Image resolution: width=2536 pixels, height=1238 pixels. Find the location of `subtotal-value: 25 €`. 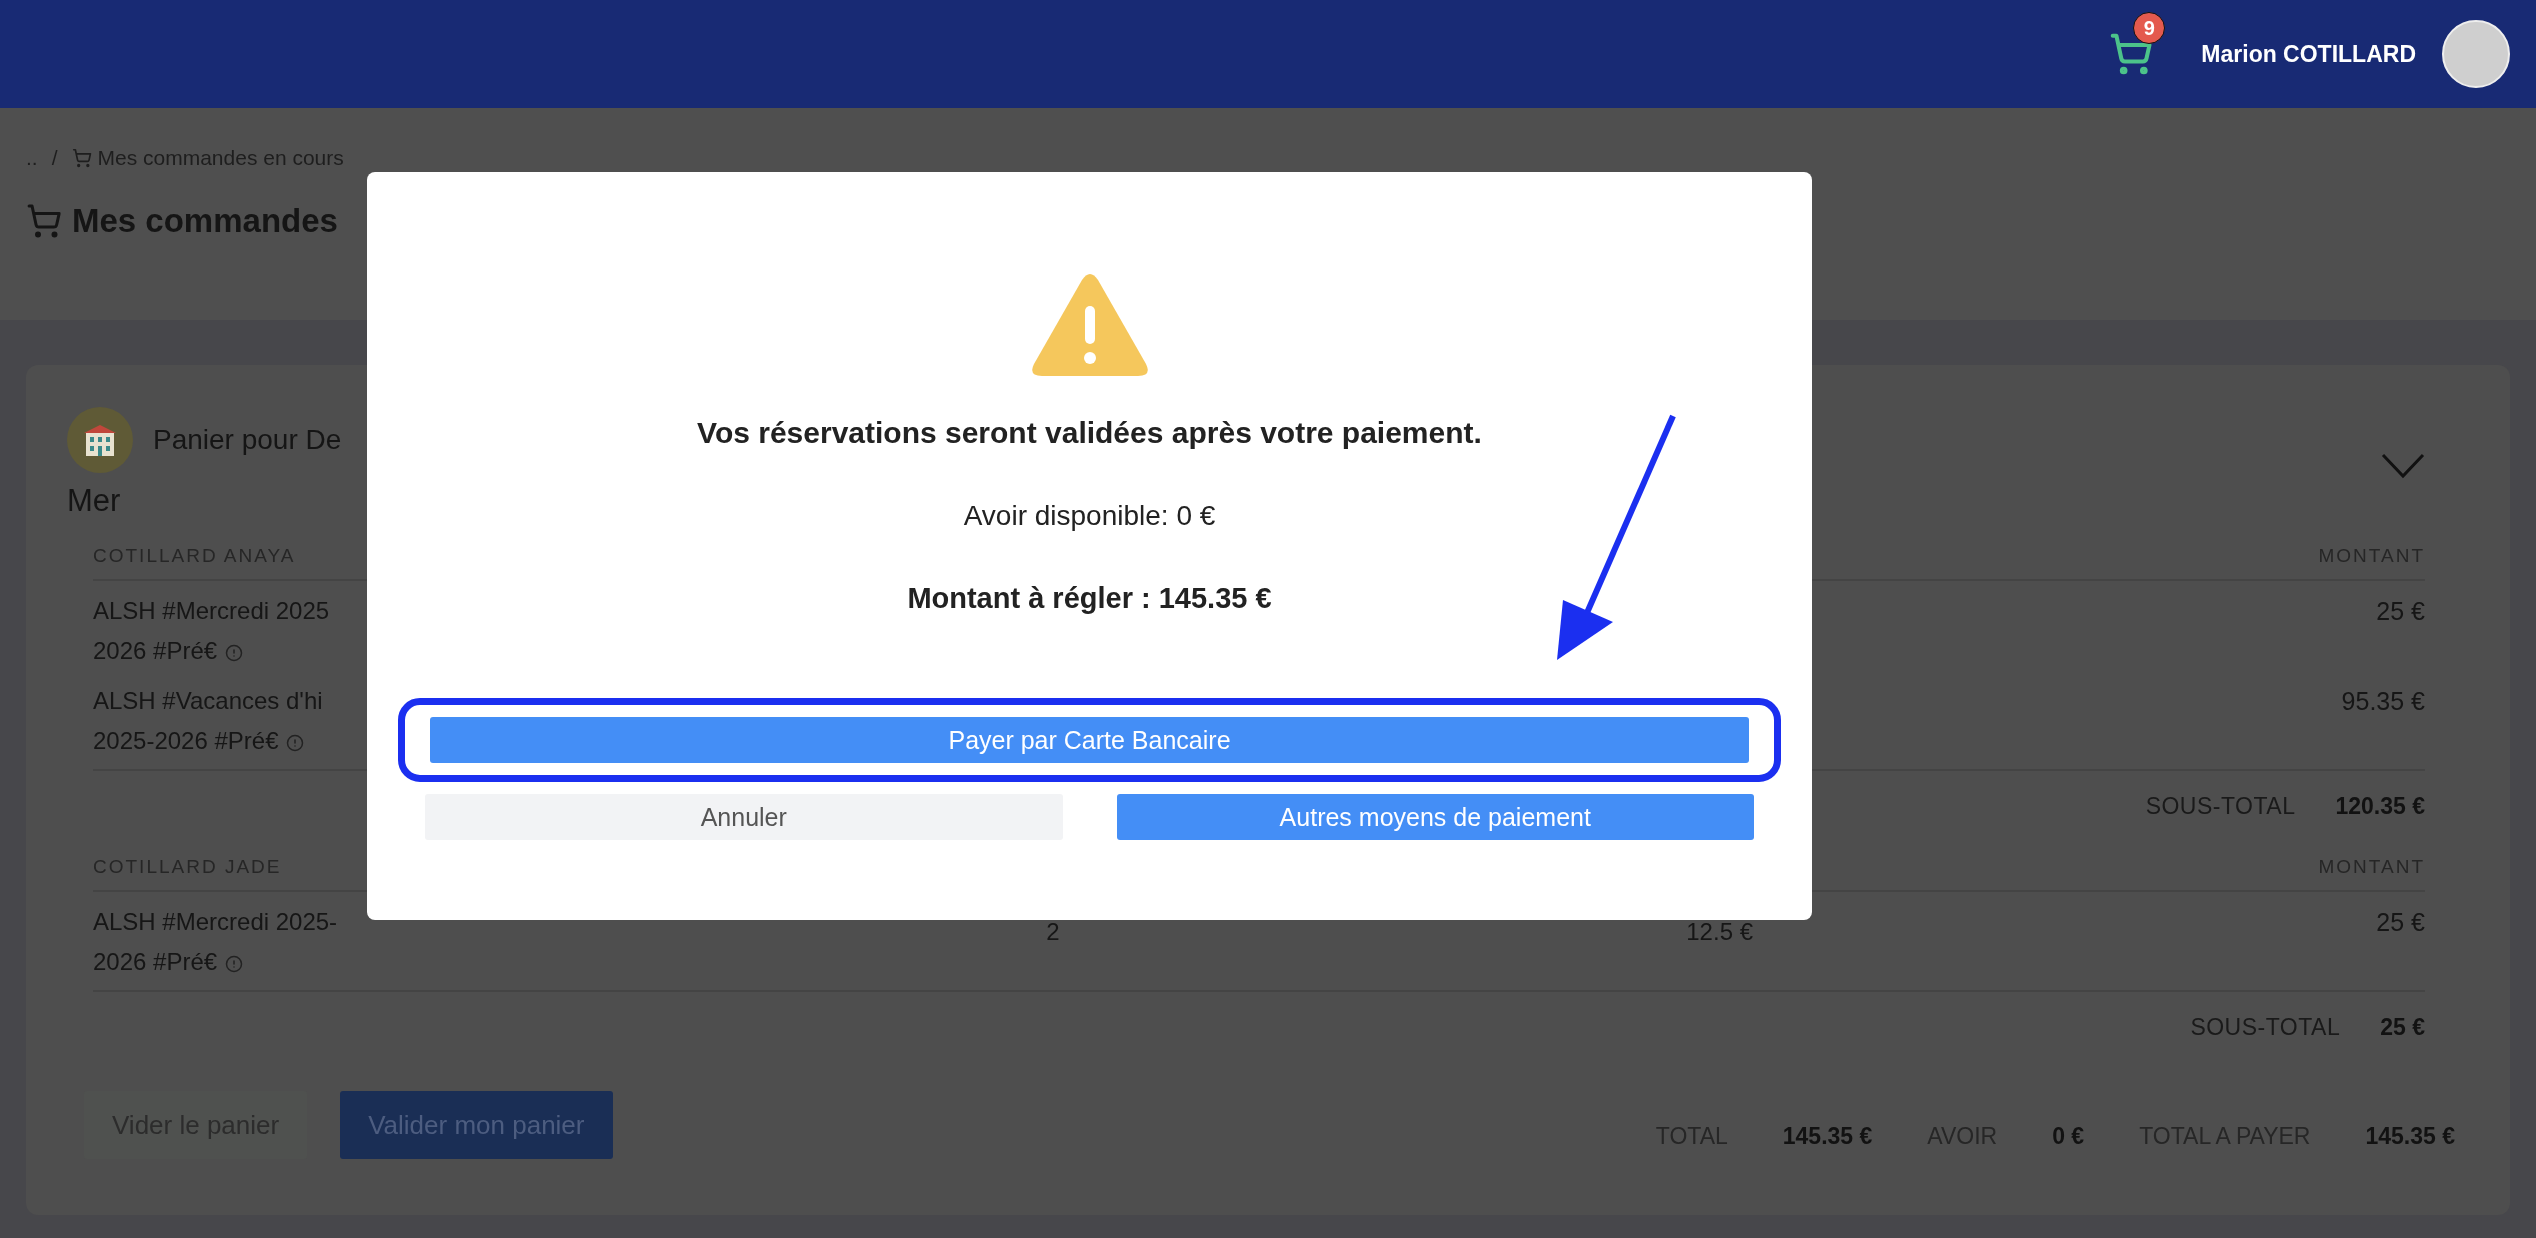

subtotal-value: 25 € is located at coordinates (2402, 1027).